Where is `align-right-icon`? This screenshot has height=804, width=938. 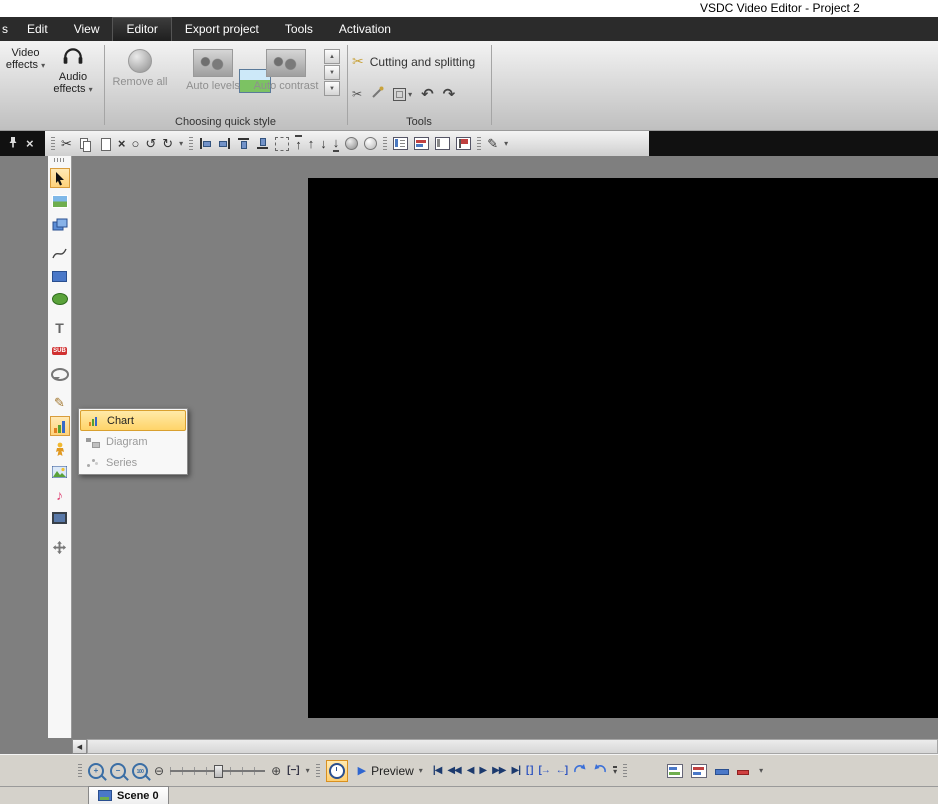
align-right-icon is located at coordinates (224, 143).